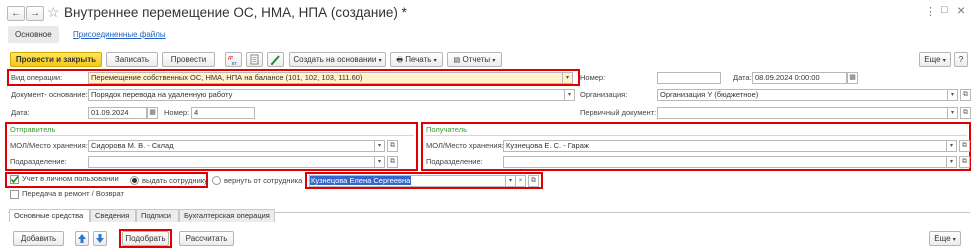  I want to click on repair-checkbox, so click(14, 194).